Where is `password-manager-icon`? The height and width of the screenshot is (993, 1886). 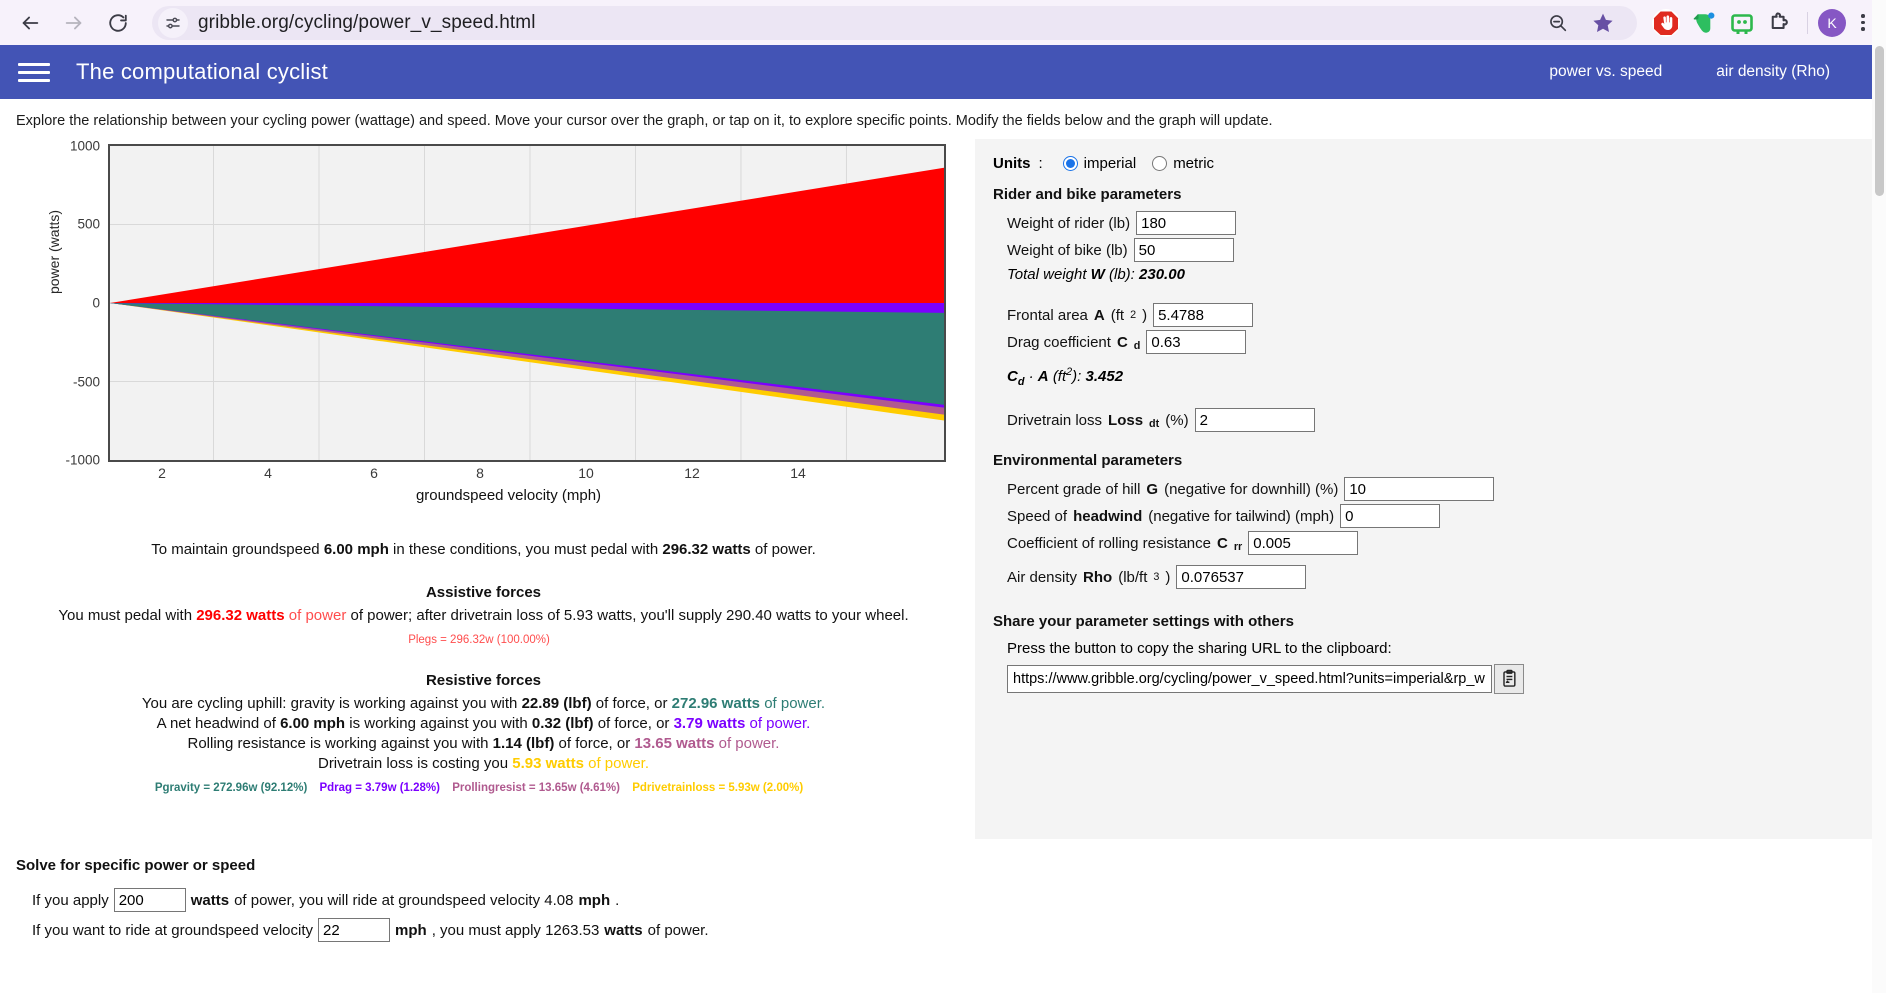
password-manager-icon is located at coordinates (1742, 23).